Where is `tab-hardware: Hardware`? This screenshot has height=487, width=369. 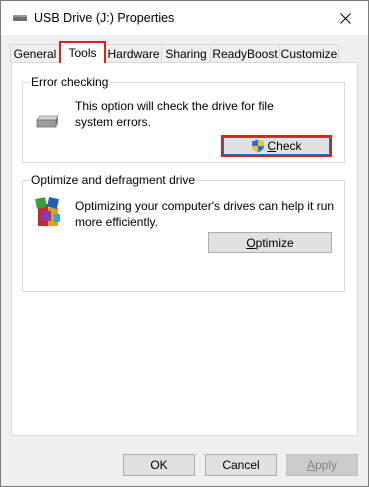 tab-hardware: Hardware is located at coordinates (133, 53).